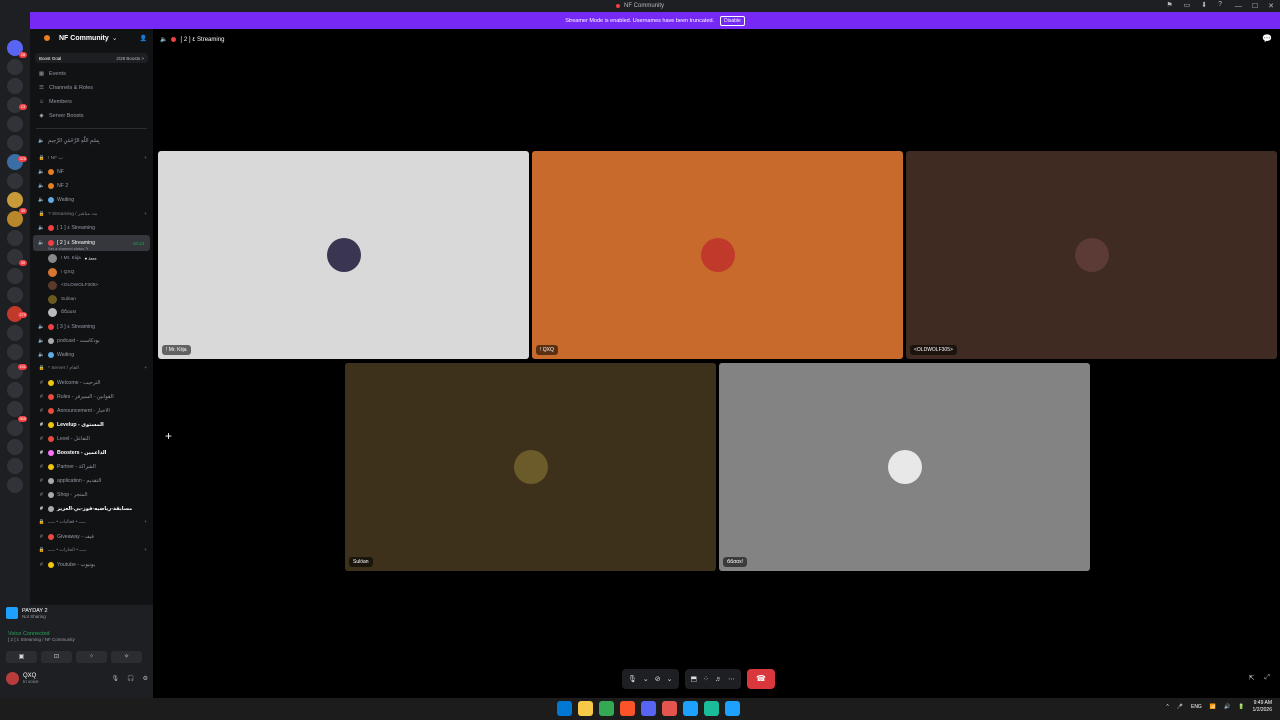 This screenshot has height=720, width=1280. Describe the element at coordinates (1262, 707) in the screenshot. I see `clock: 9:49 AM 1/2/2026` at that location.